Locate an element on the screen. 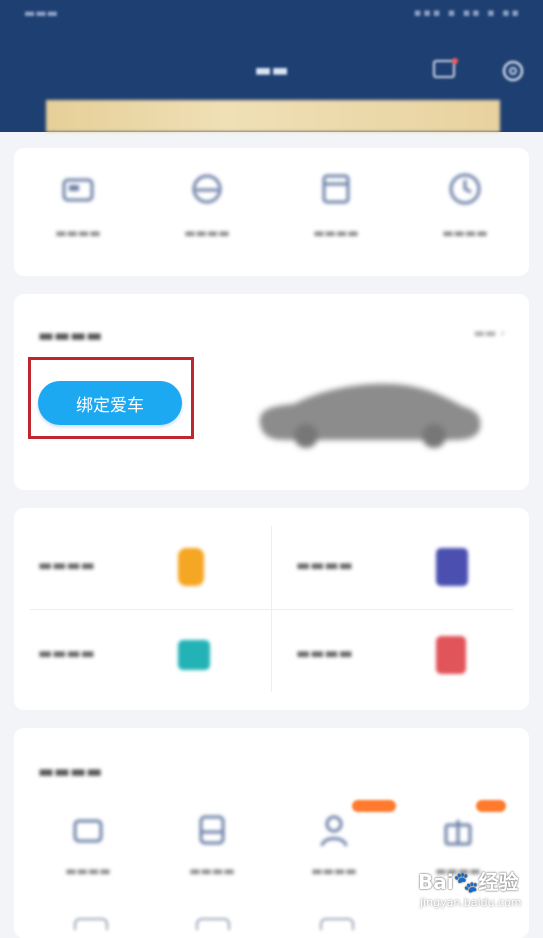 The width and height of the screenshot is (543, 938). clock-order-icon is located at coordinates (465, 189).